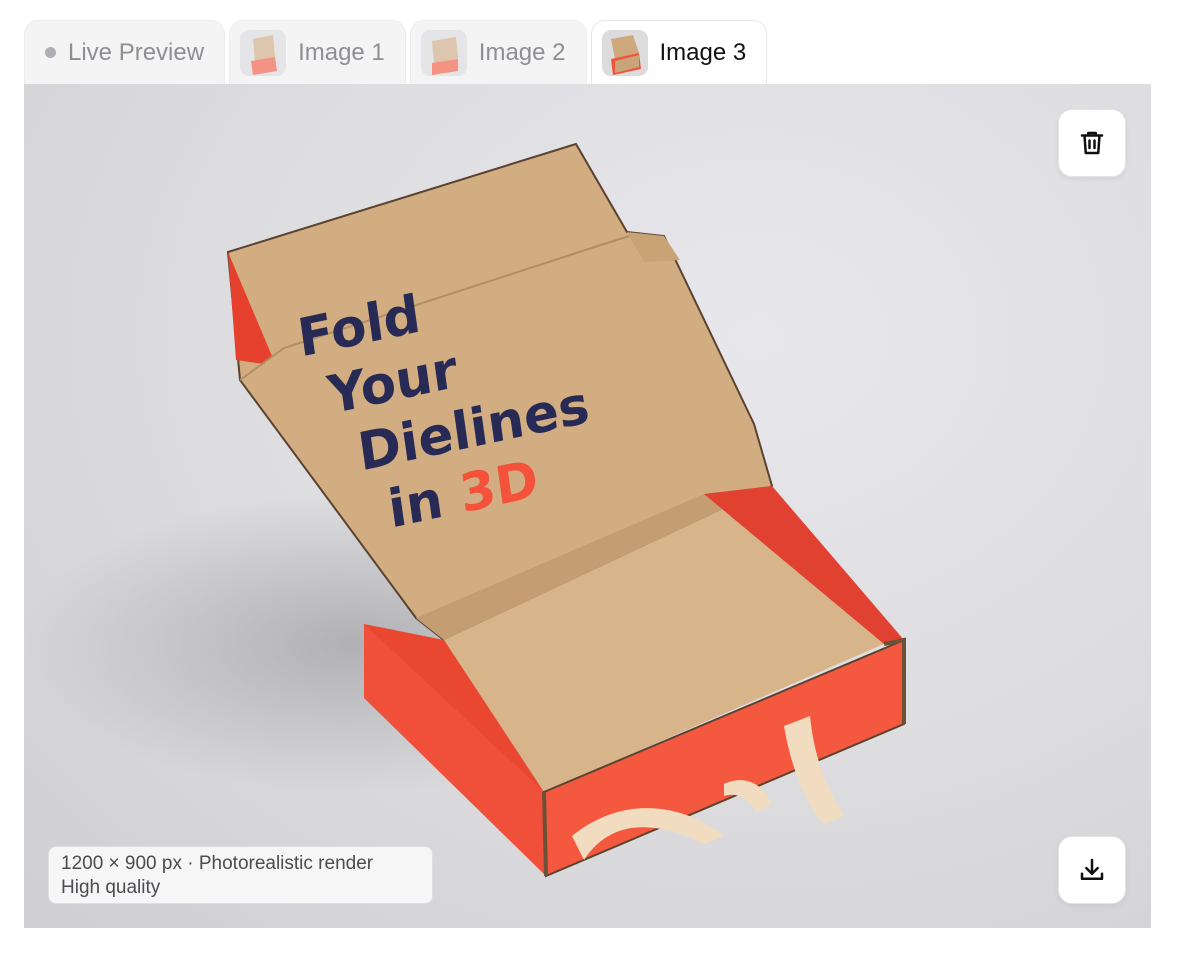 The width and height of the screenshot is (1178, 960). I want to click on tab-label: Image 2, so click(522, 52).